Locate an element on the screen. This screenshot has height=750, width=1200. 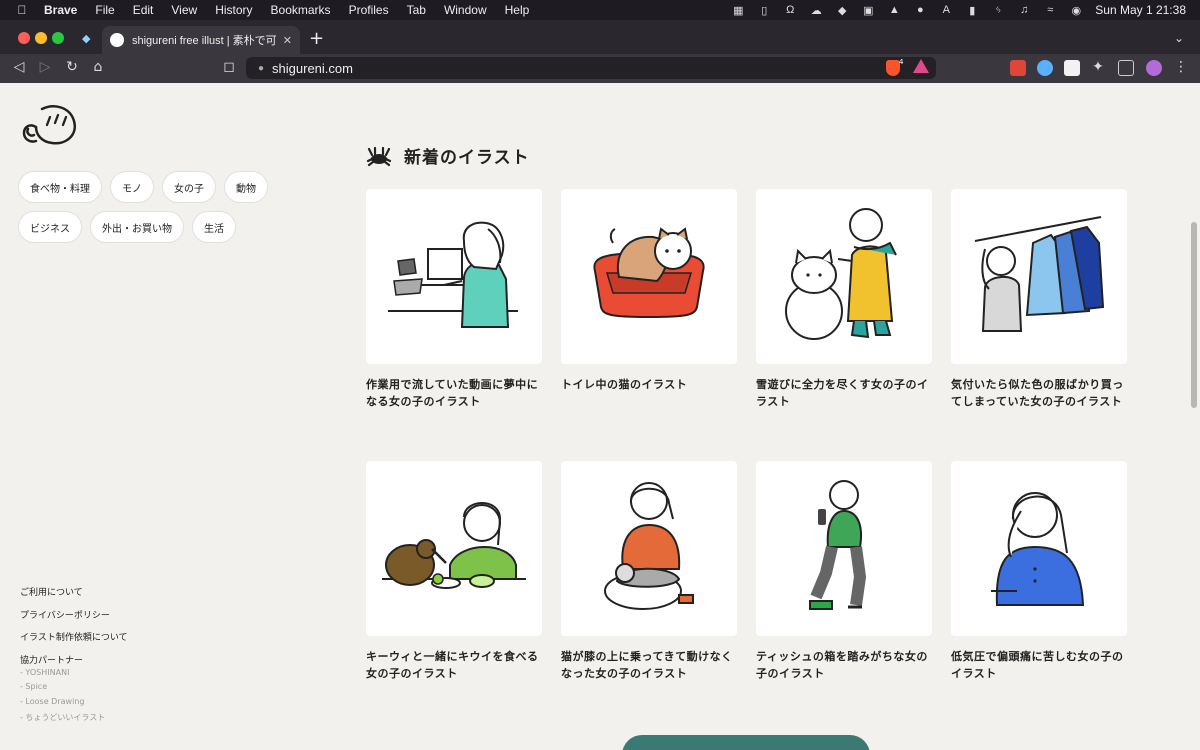
volume-icon: ♫ is located at coordinates (1024, 10).